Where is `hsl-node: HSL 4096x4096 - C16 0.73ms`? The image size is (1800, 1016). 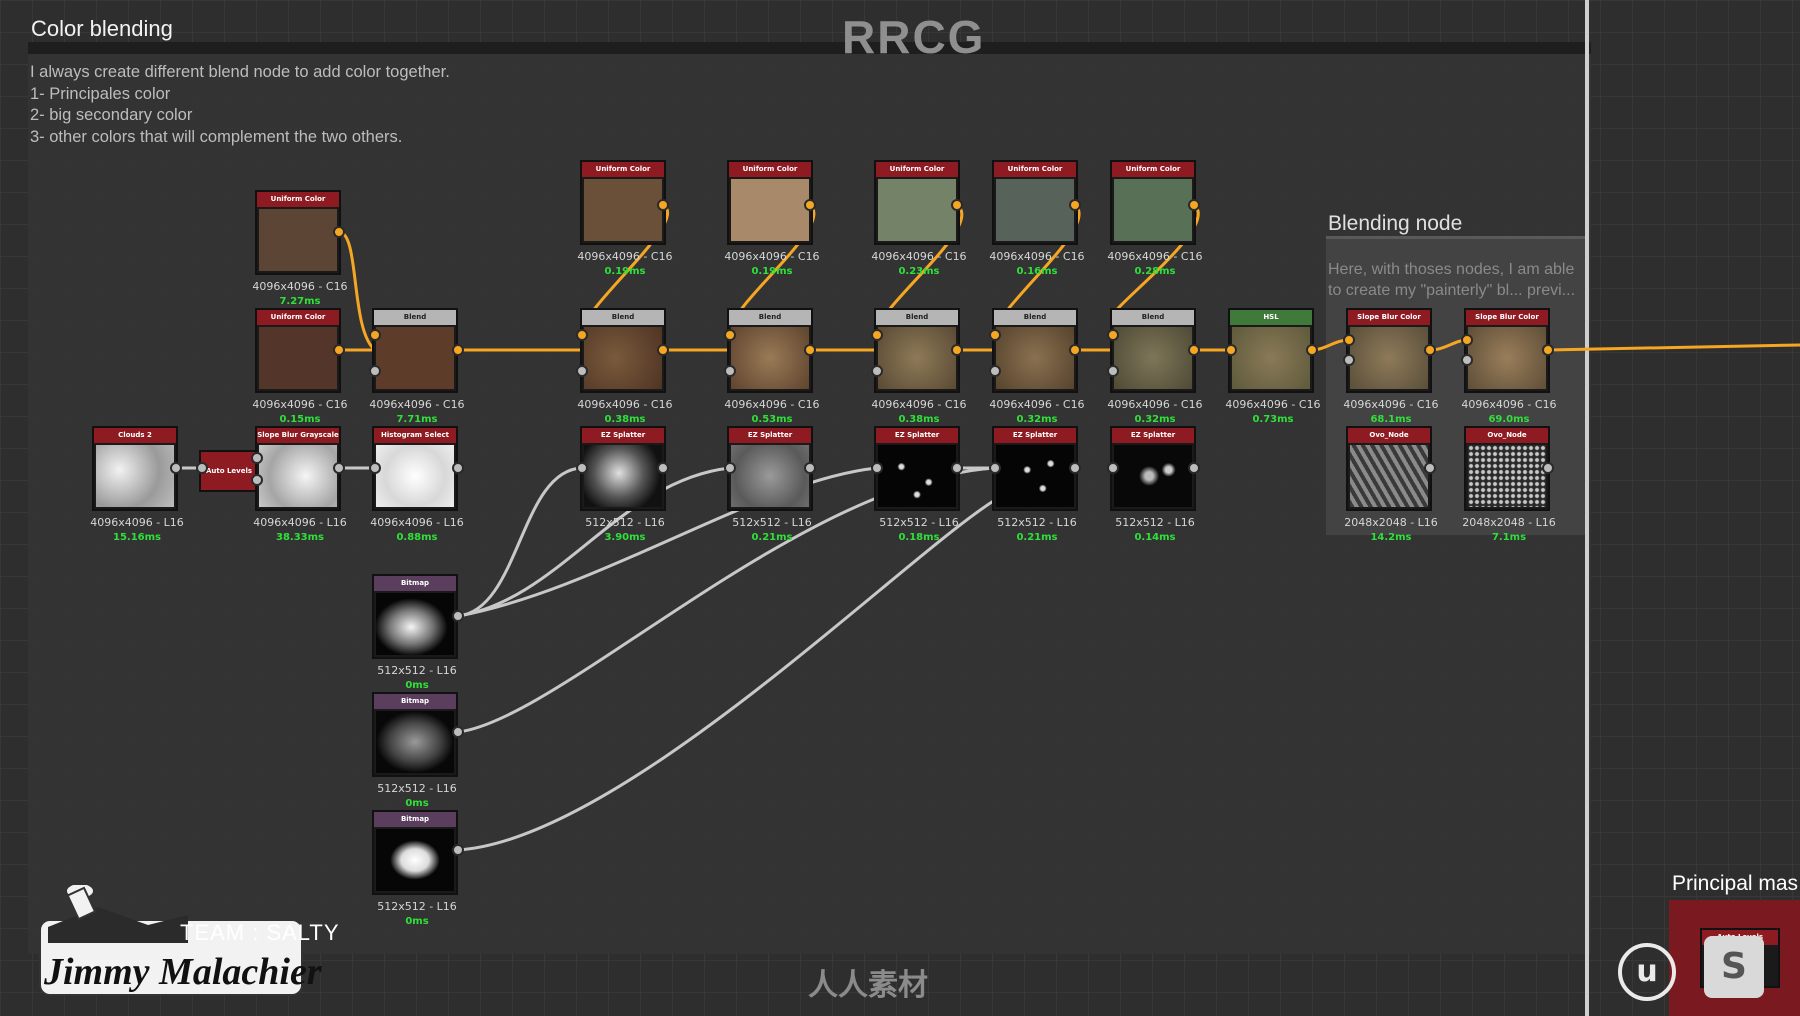
hsl-node: HSL 4096x4096 - C16 0.73ms is located at coordinates (1273, 366).